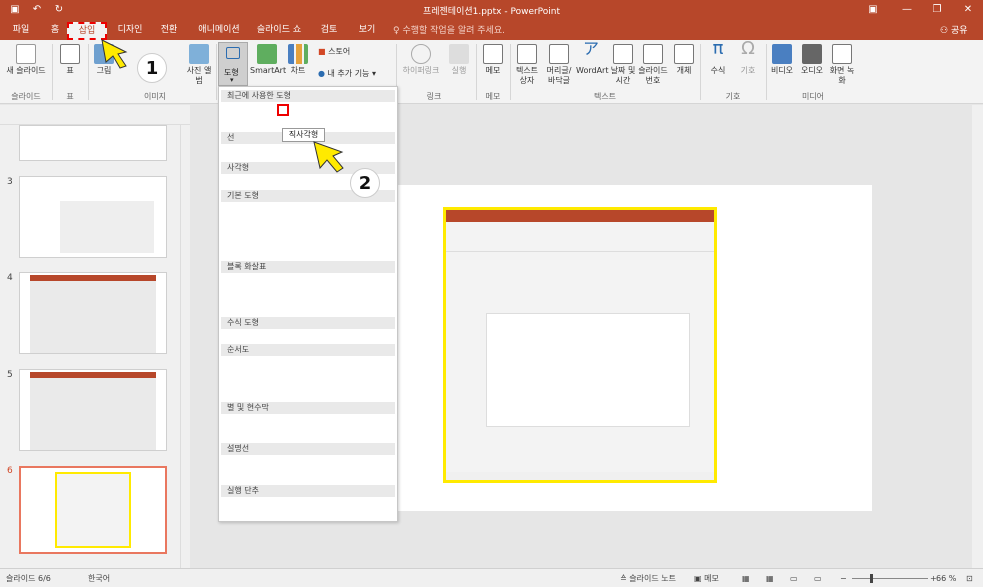  What do you see at coordinates (130, 30) in the screenshot?
I see `tab-design: 디자인` at bounding box center [130, 30].